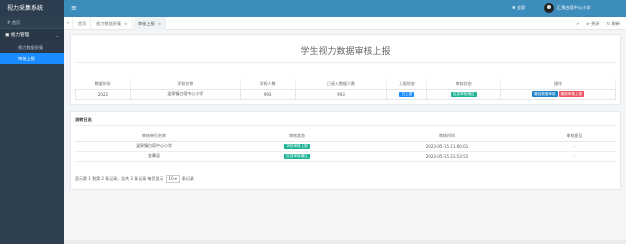 The width and height of the screenshot is (626, 244). Describe the element at coordinates (345, 23) in the screenshot. I see `tabs-bar: « 首页 视力数据采集 ⊗ 审核上报 ⊗ » ⊳ 关闭 ↻ 刷新` at that location.